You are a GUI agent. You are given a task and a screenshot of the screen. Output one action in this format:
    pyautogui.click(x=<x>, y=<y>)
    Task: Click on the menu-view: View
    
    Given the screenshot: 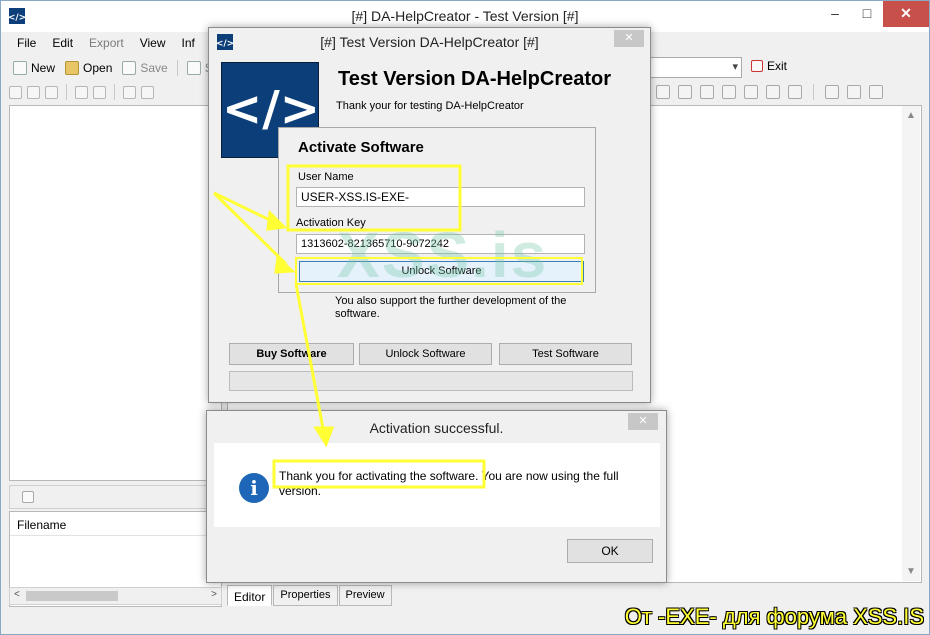 What is the action you would take?
    pyautogui.click(x=153, y=44)
    